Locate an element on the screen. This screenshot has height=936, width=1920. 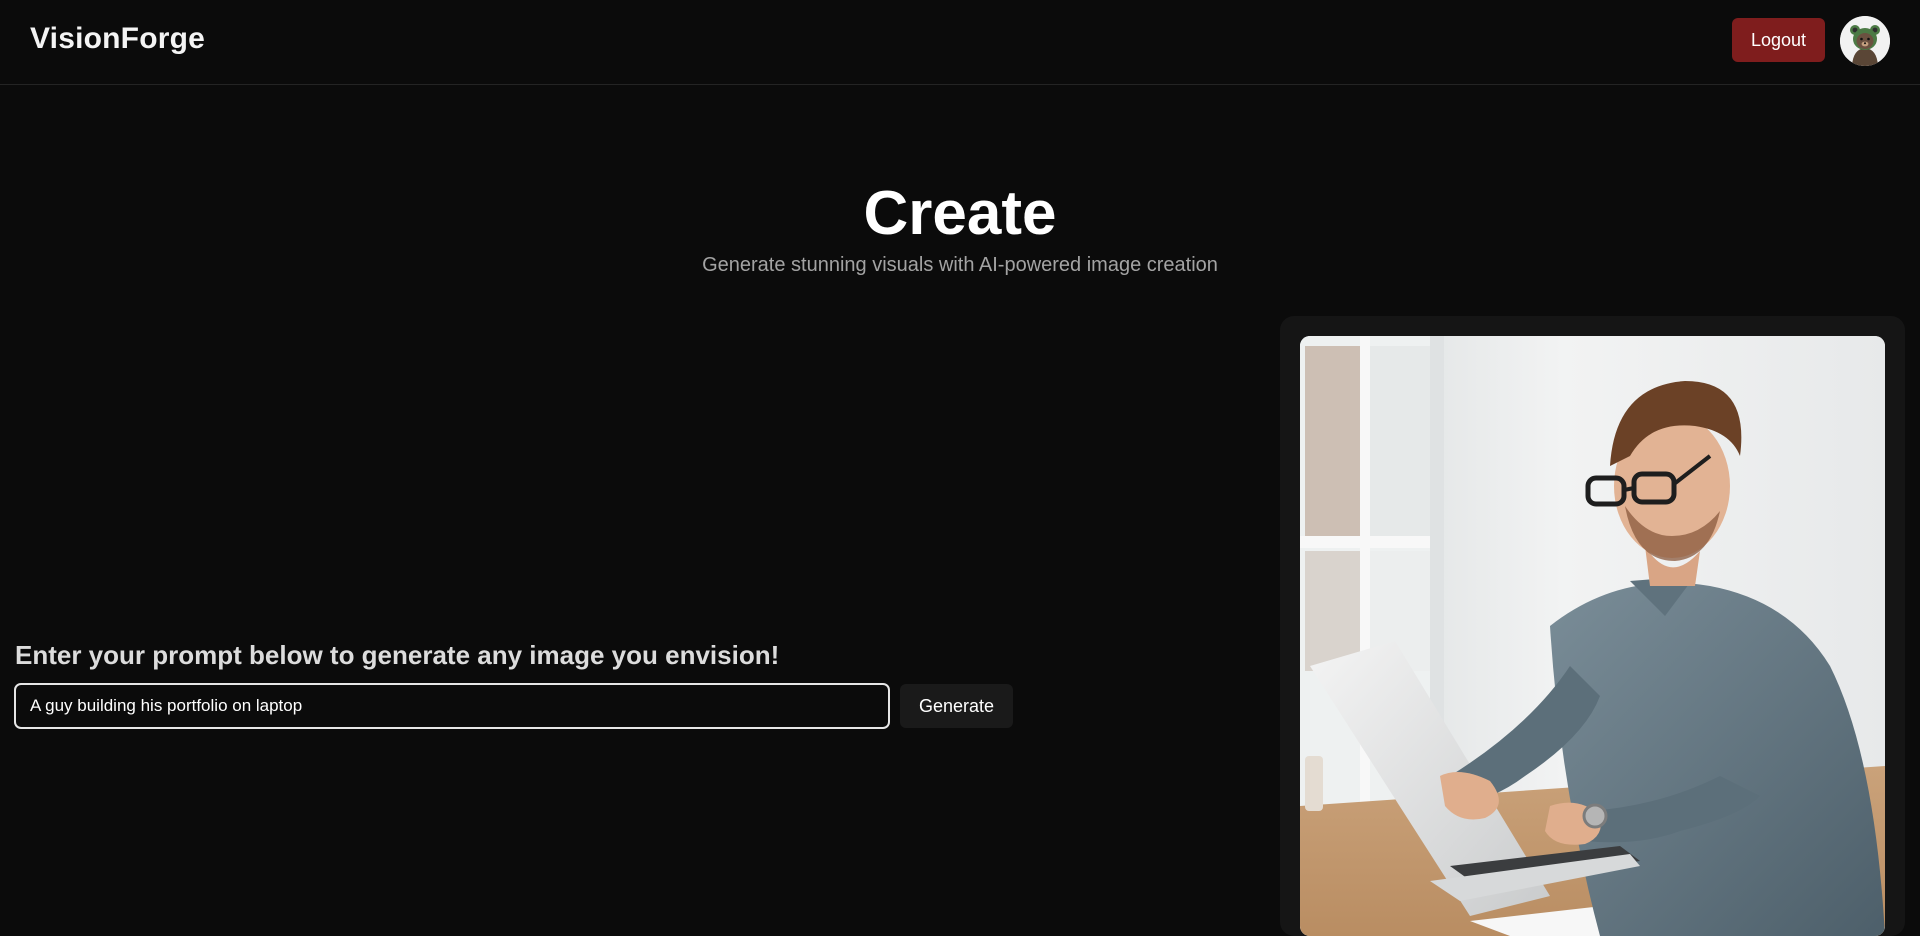
page-title: Create is located at coordinates (960, 213).